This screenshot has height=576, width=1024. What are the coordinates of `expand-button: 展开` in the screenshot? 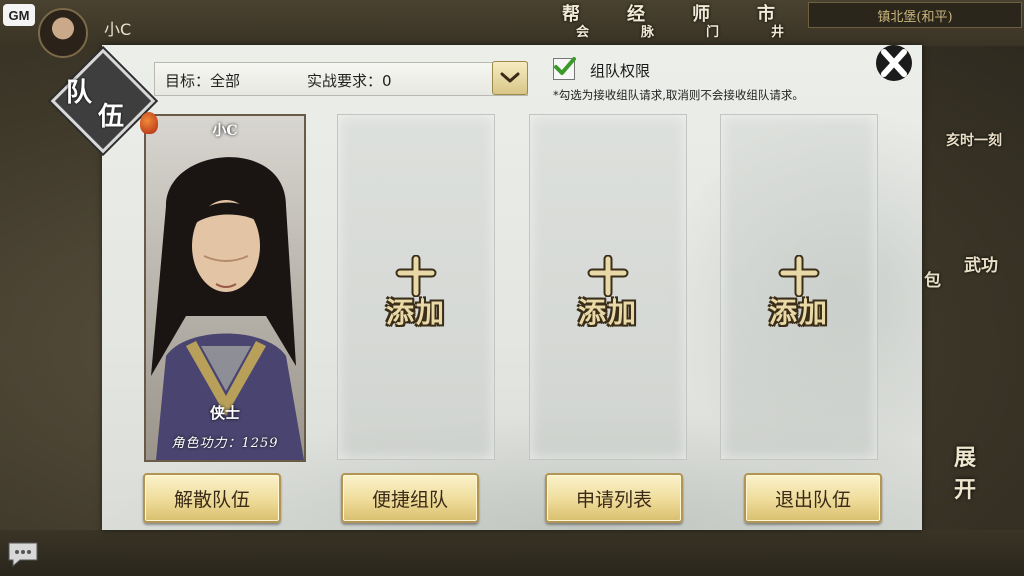 It's located at (946, 480).